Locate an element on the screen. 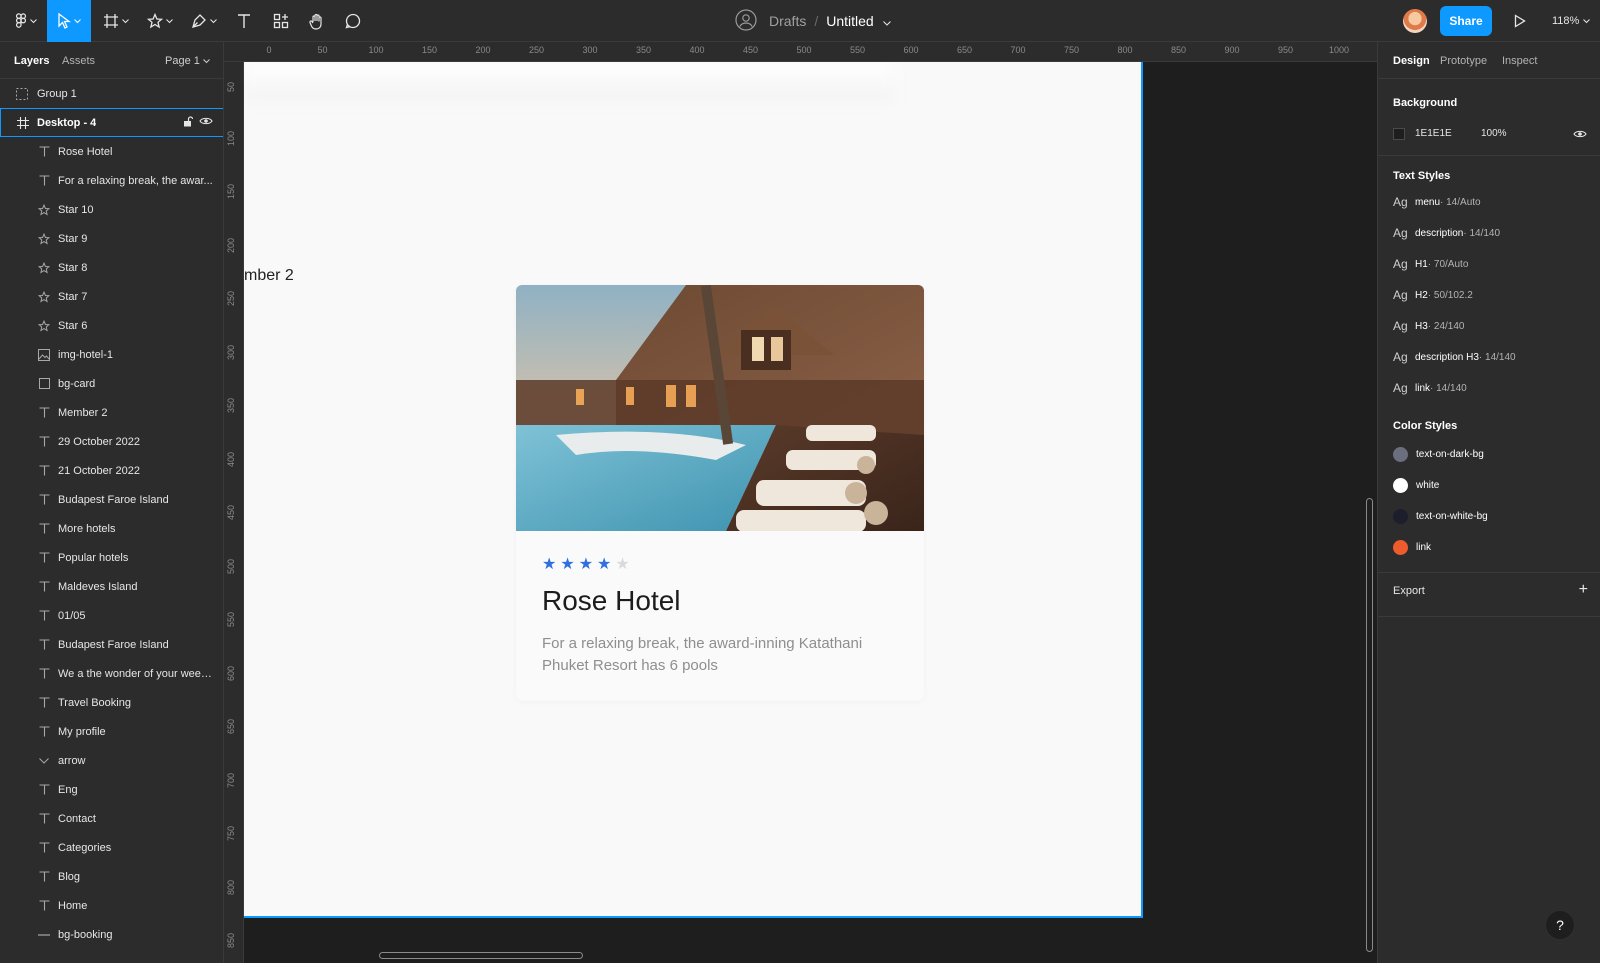 This screenshot has height=963, width=1600. tab-inspect: Inspect is located at coordinates (1519, 61).